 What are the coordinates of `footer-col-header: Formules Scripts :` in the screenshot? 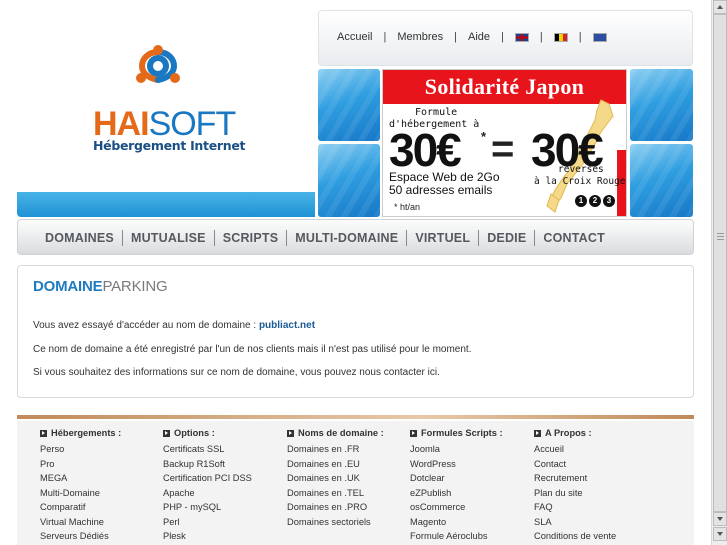 It's located at (456, 433).